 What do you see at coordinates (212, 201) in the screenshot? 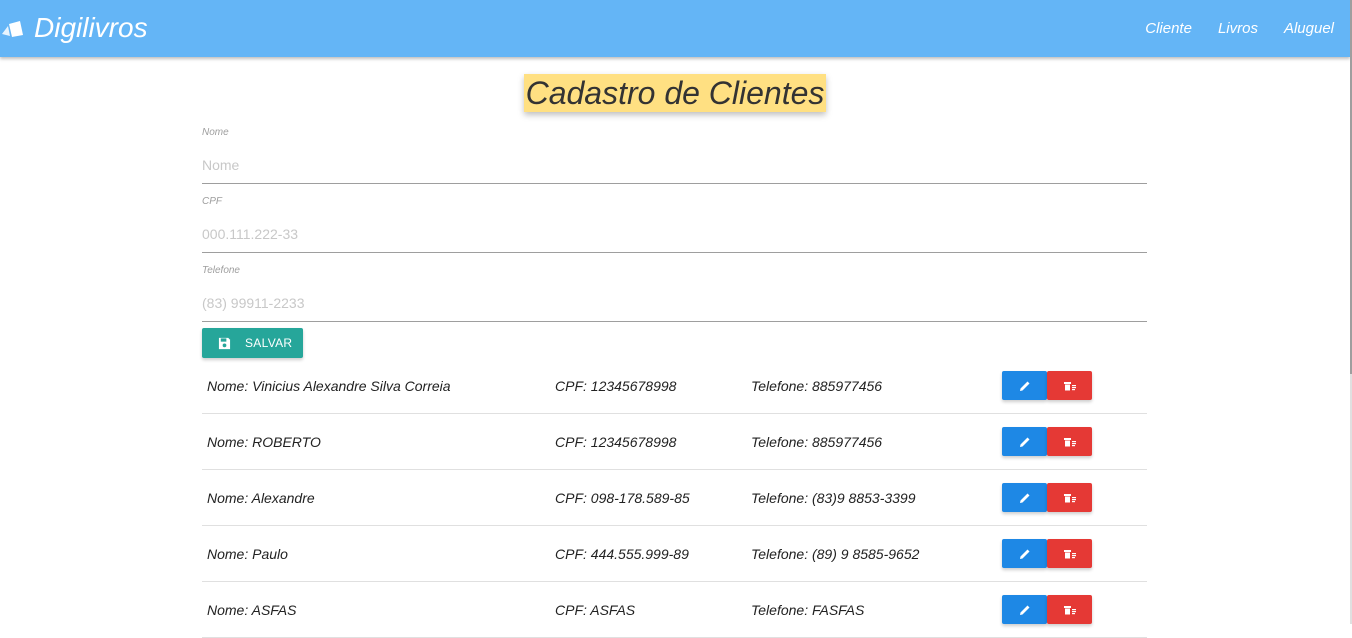
I see `cpf-label: CPF` at bounding box center [212, 201].